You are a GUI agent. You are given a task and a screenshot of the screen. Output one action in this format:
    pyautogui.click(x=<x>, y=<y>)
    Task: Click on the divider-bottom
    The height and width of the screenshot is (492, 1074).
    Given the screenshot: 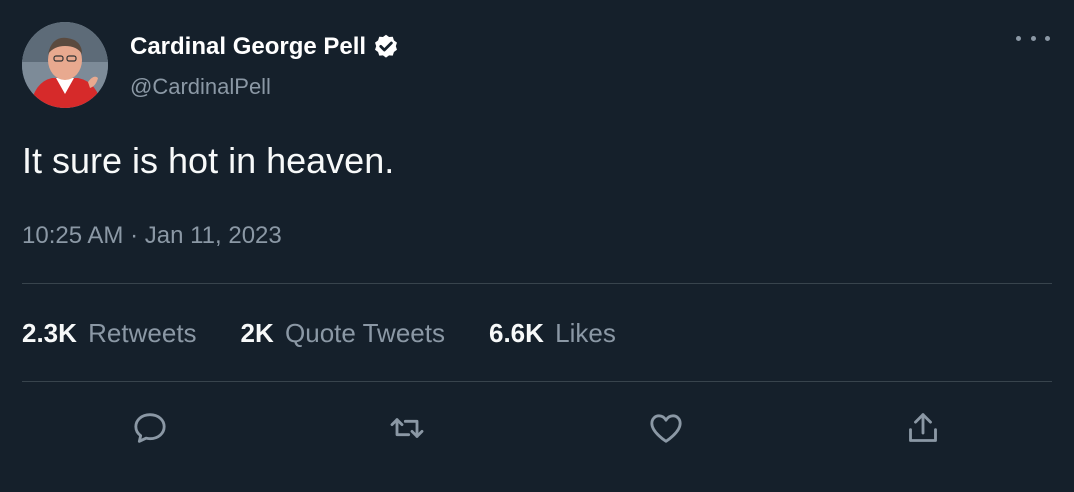 What is the action you would take?
    pyautogui.click(x=537, y=381)
    